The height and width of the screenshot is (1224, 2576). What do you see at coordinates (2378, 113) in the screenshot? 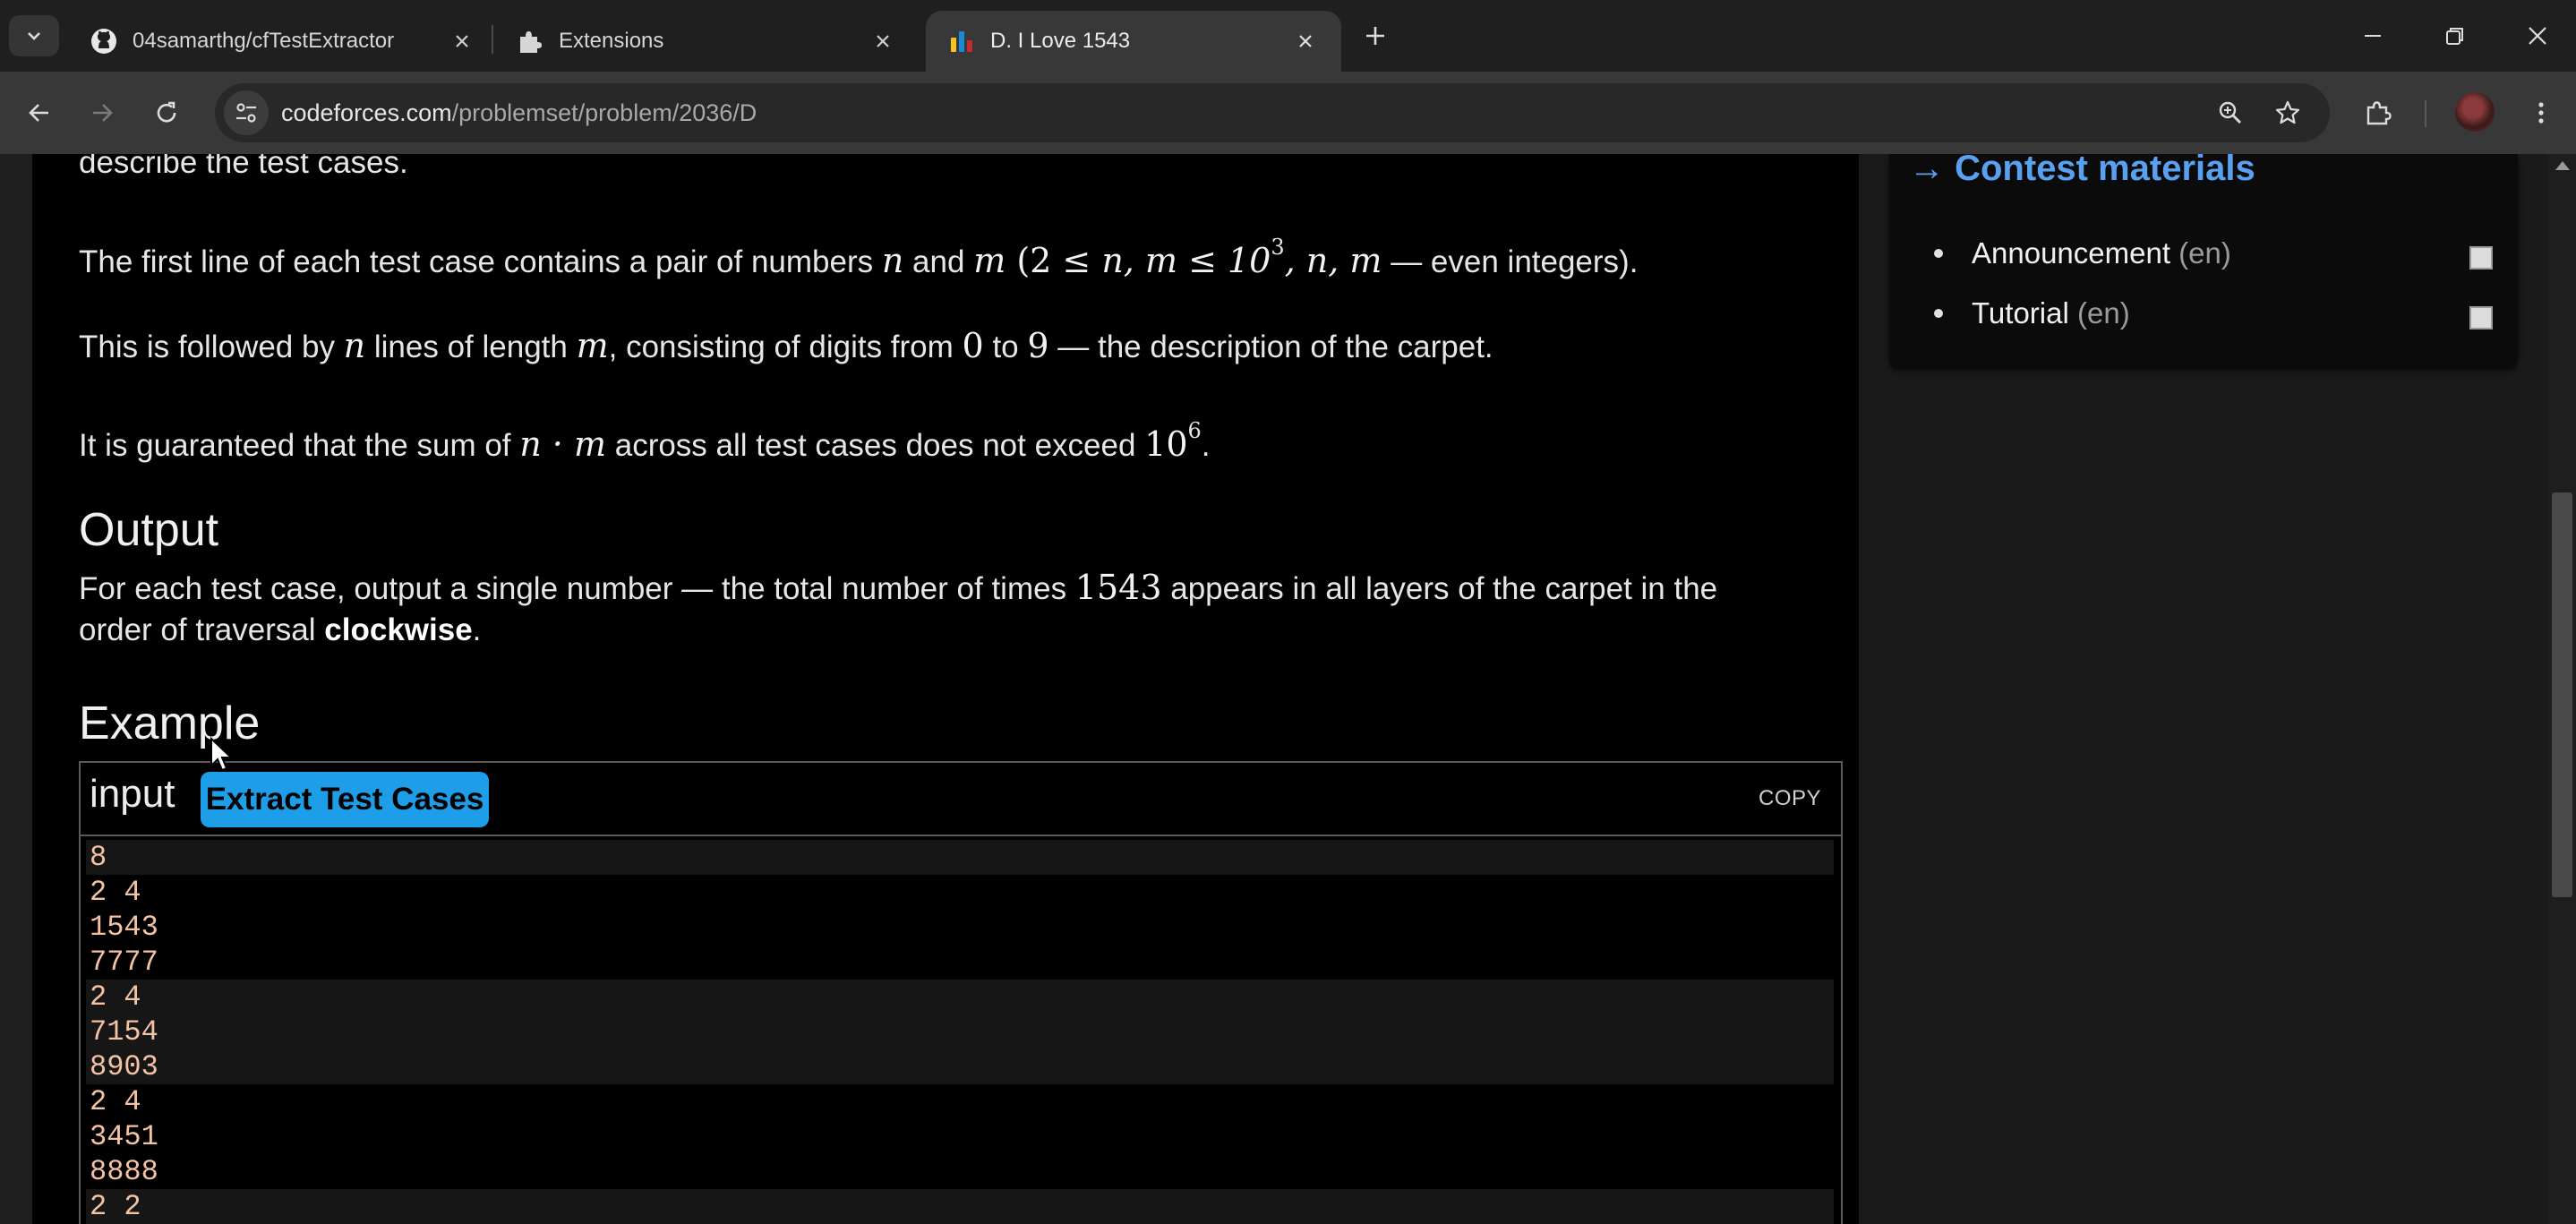
I see `extensions-button` at bounding box center [2378, 113].